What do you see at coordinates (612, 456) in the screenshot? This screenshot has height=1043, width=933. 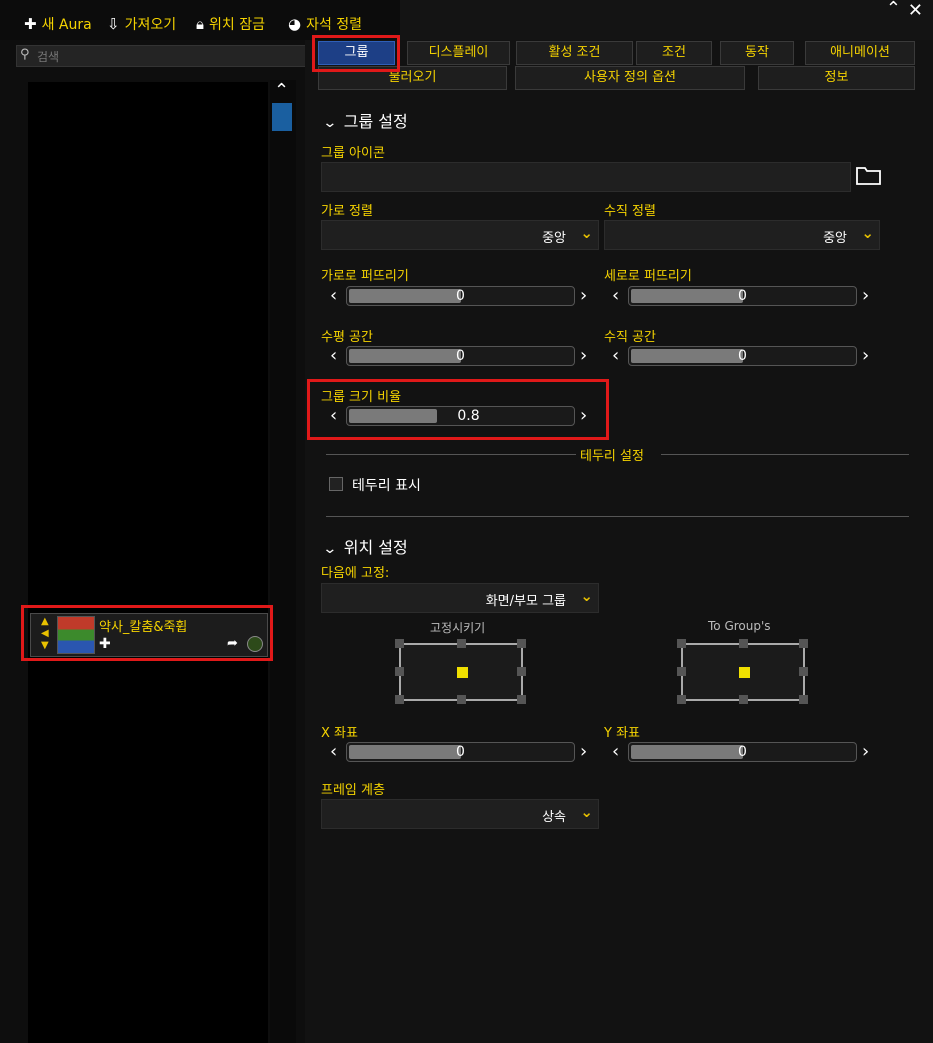 I see `border-settings-title: 테두리 설정` at bounding box center [612, 456].